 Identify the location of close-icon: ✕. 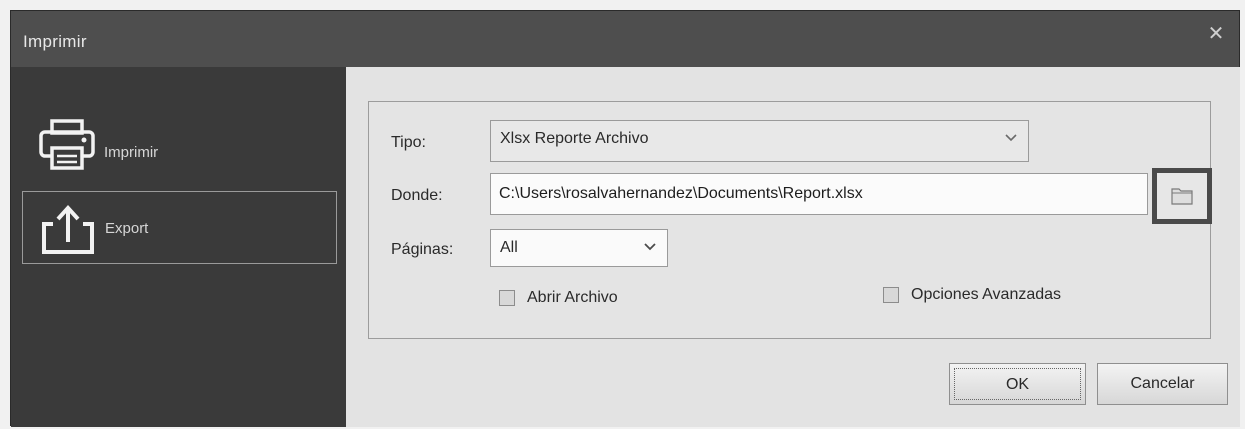
(1216, 34).